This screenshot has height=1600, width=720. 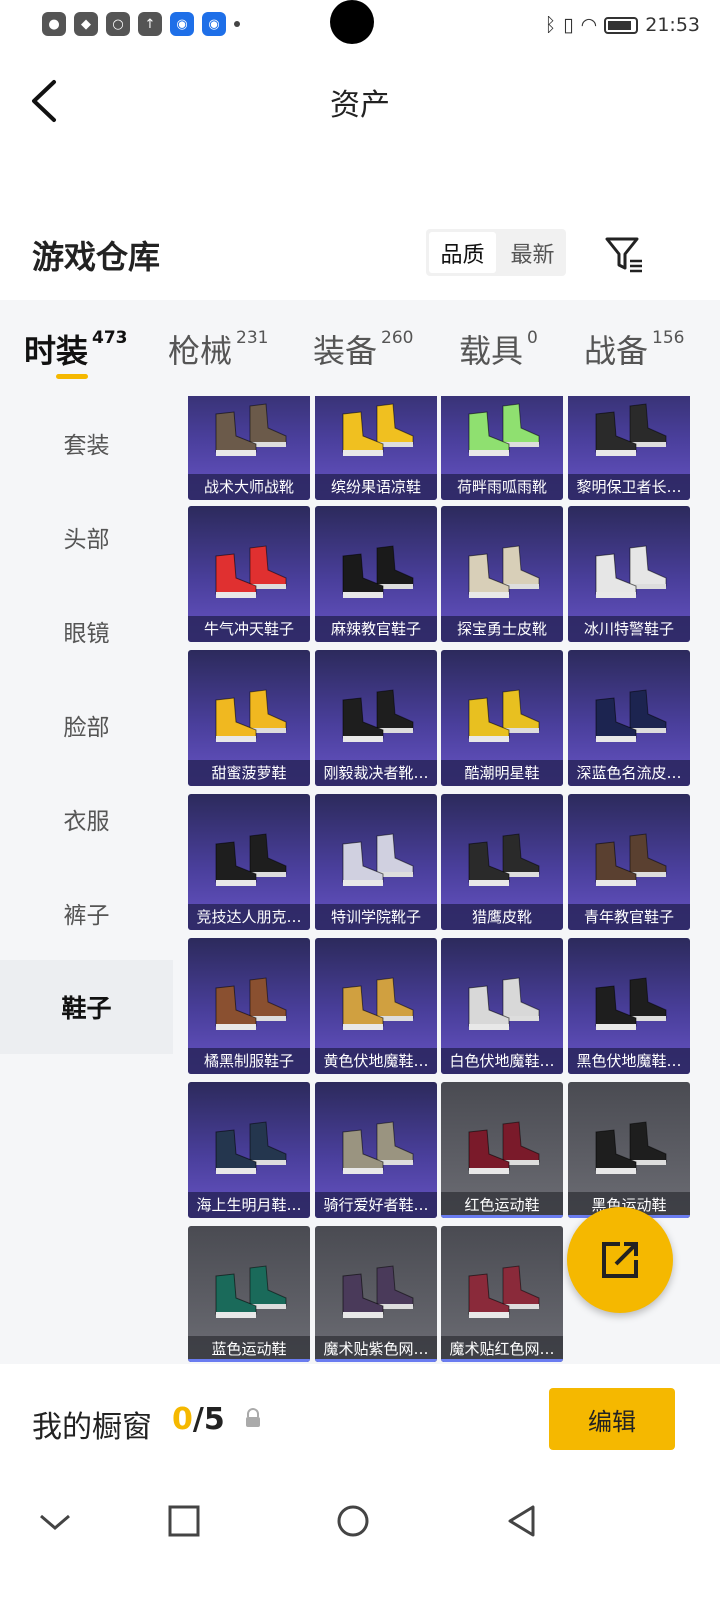 I want to click on warehouse-title: 游戏仓库, so click(x=96, y=257).